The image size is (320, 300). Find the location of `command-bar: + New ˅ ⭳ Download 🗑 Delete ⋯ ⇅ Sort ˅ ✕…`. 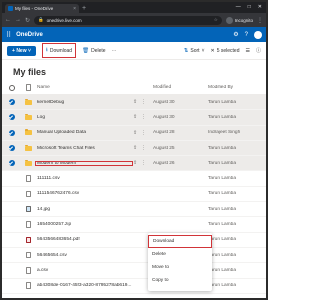

command-bar: + New ˅ ⭳ Download 🗑 Delete ⋯ ⇅ Sort ˅ ✕… is located at coordinates (134, 51).